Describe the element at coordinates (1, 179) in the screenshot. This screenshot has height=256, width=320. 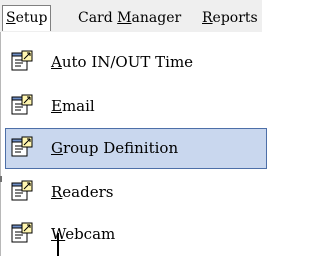
I see `window-edge-mark` at that location.